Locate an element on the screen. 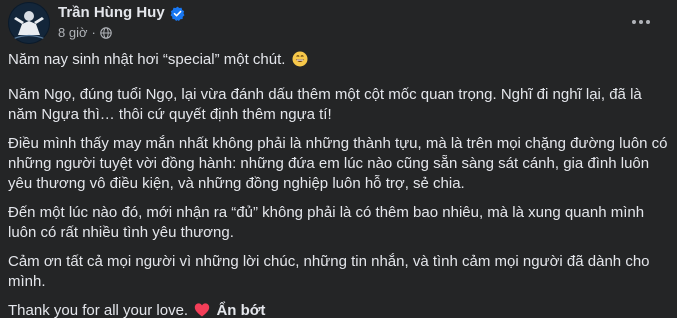 This screenshot has height=318, width=677. post-meta: 8 giờ · is located at coordinates (85, 32).